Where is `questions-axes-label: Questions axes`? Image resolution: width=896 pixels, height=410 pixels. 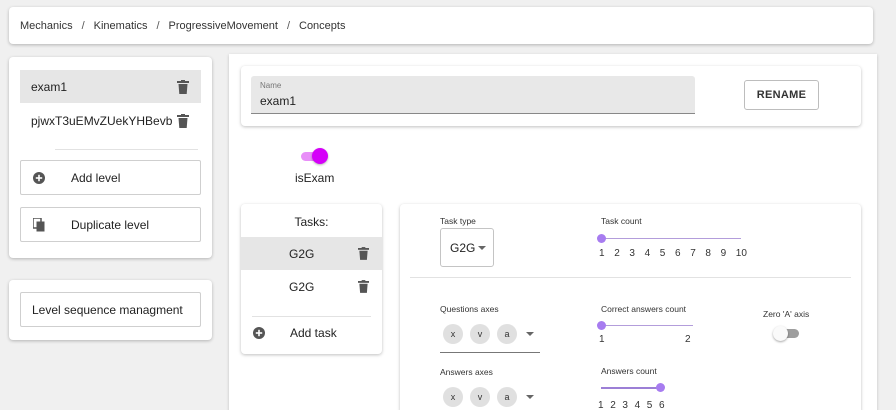
questions-axes-label: Questions axes is located at coordinates (469, 309).